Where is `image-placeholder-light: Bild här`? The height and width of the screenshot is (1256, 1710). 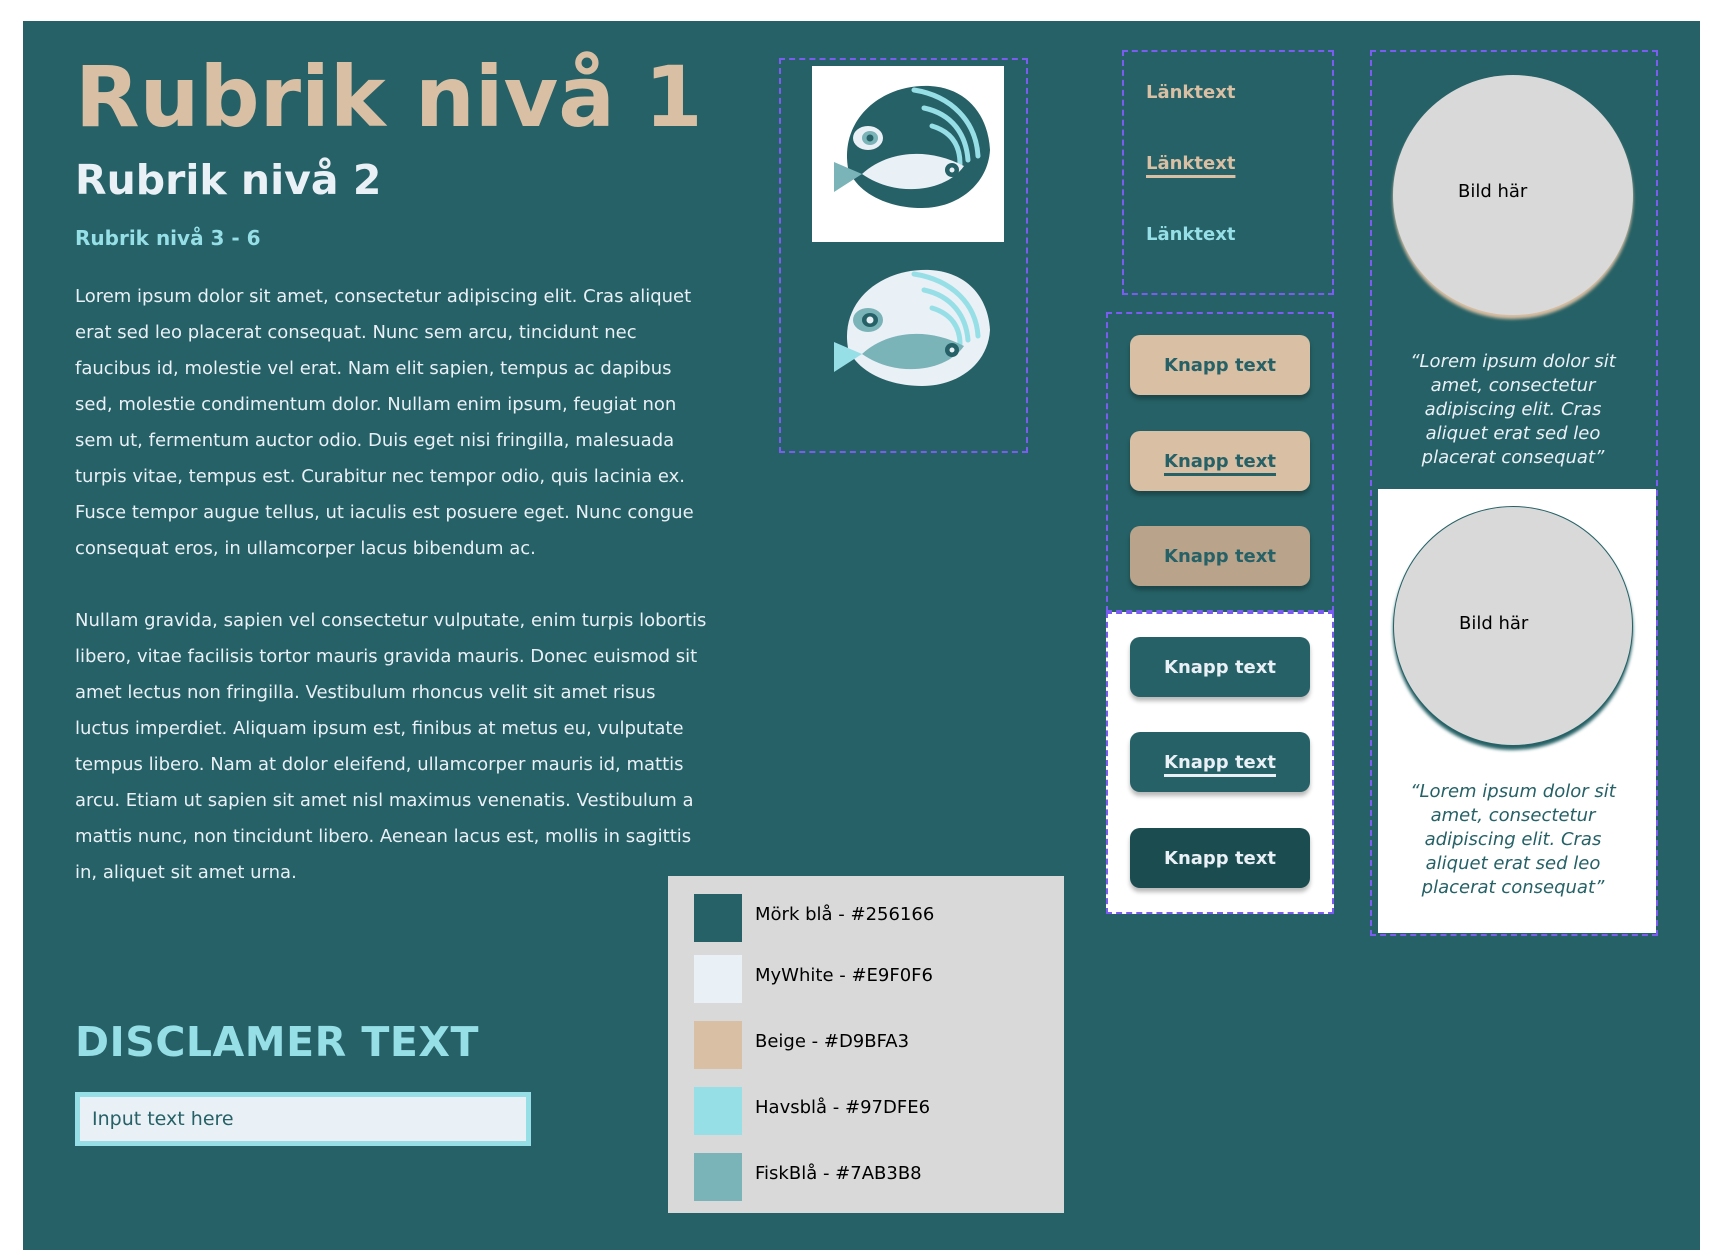 image-placeholder-light: Bild här is located at coordinates (1513, 626).